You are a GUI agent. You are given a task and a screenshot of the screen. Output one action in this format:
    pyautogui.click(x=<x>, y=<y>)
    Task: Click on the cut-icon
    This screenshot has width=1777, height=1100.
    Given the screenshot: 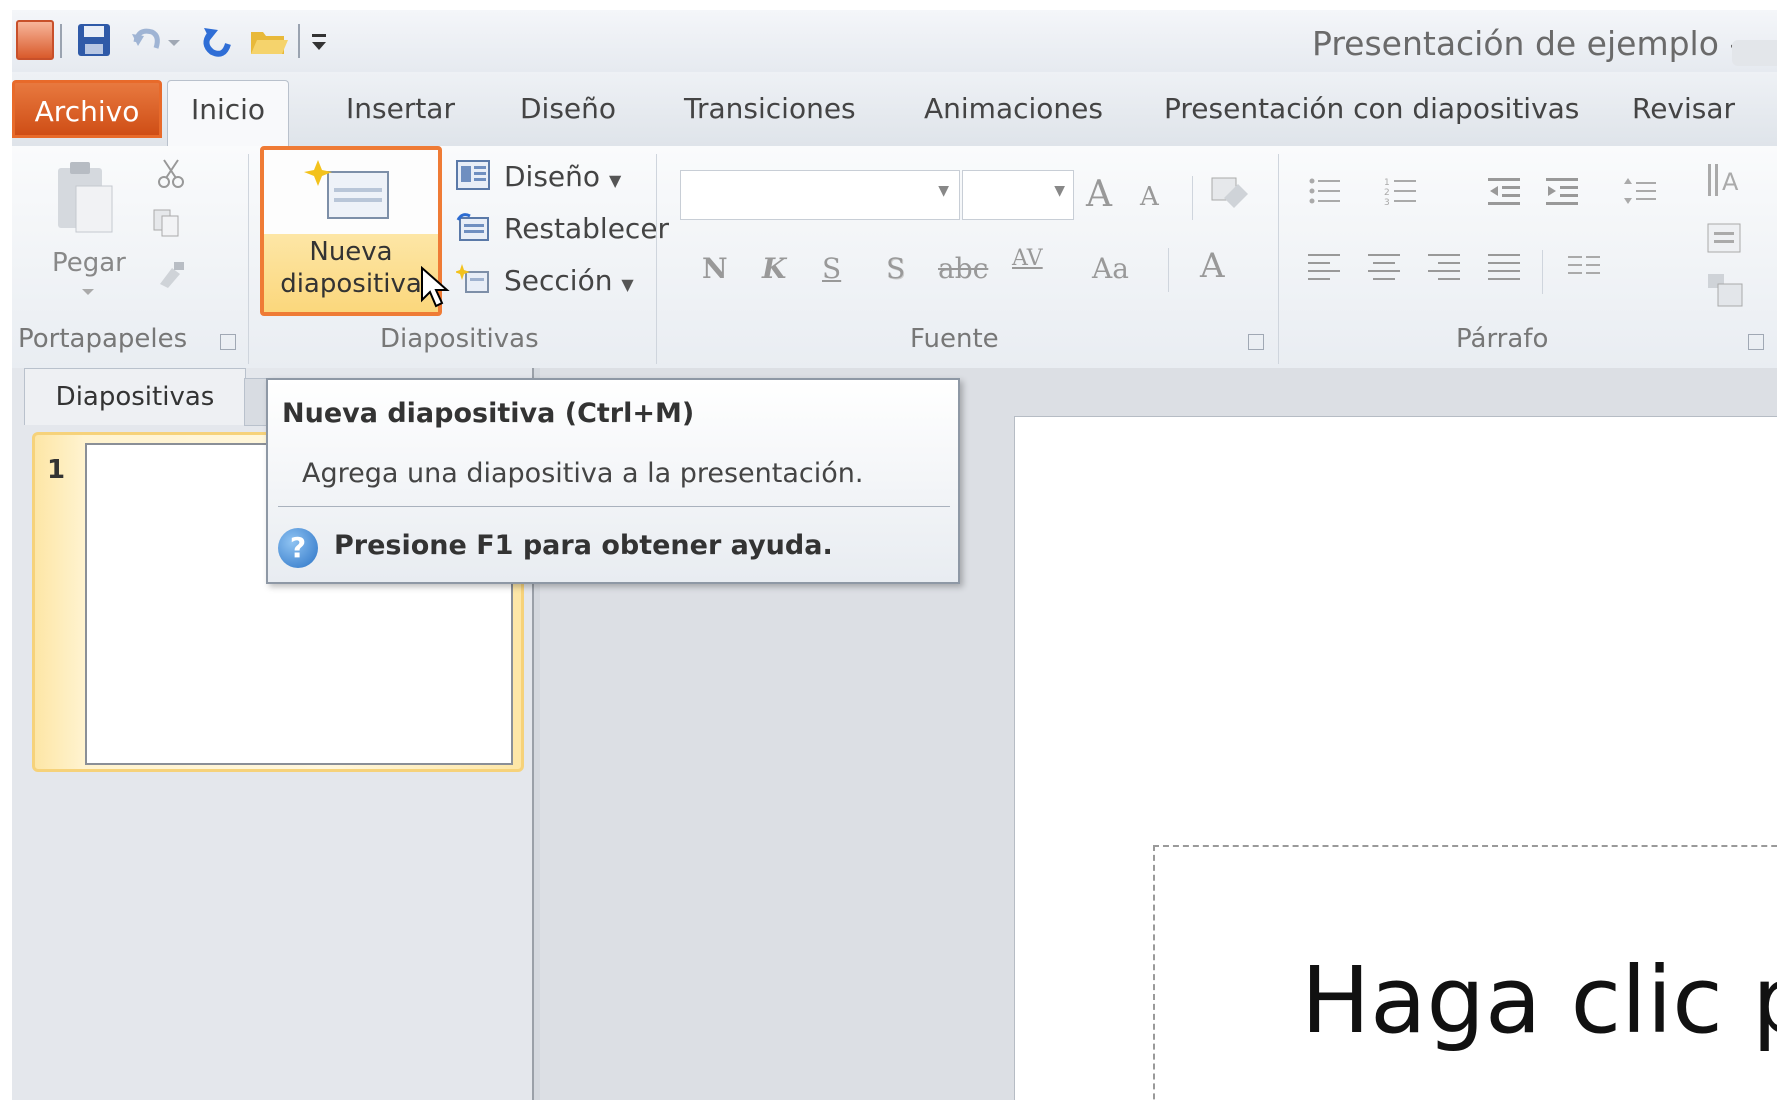 What is the action you would take?
    pyautogui.click(x=171, y=173)
    